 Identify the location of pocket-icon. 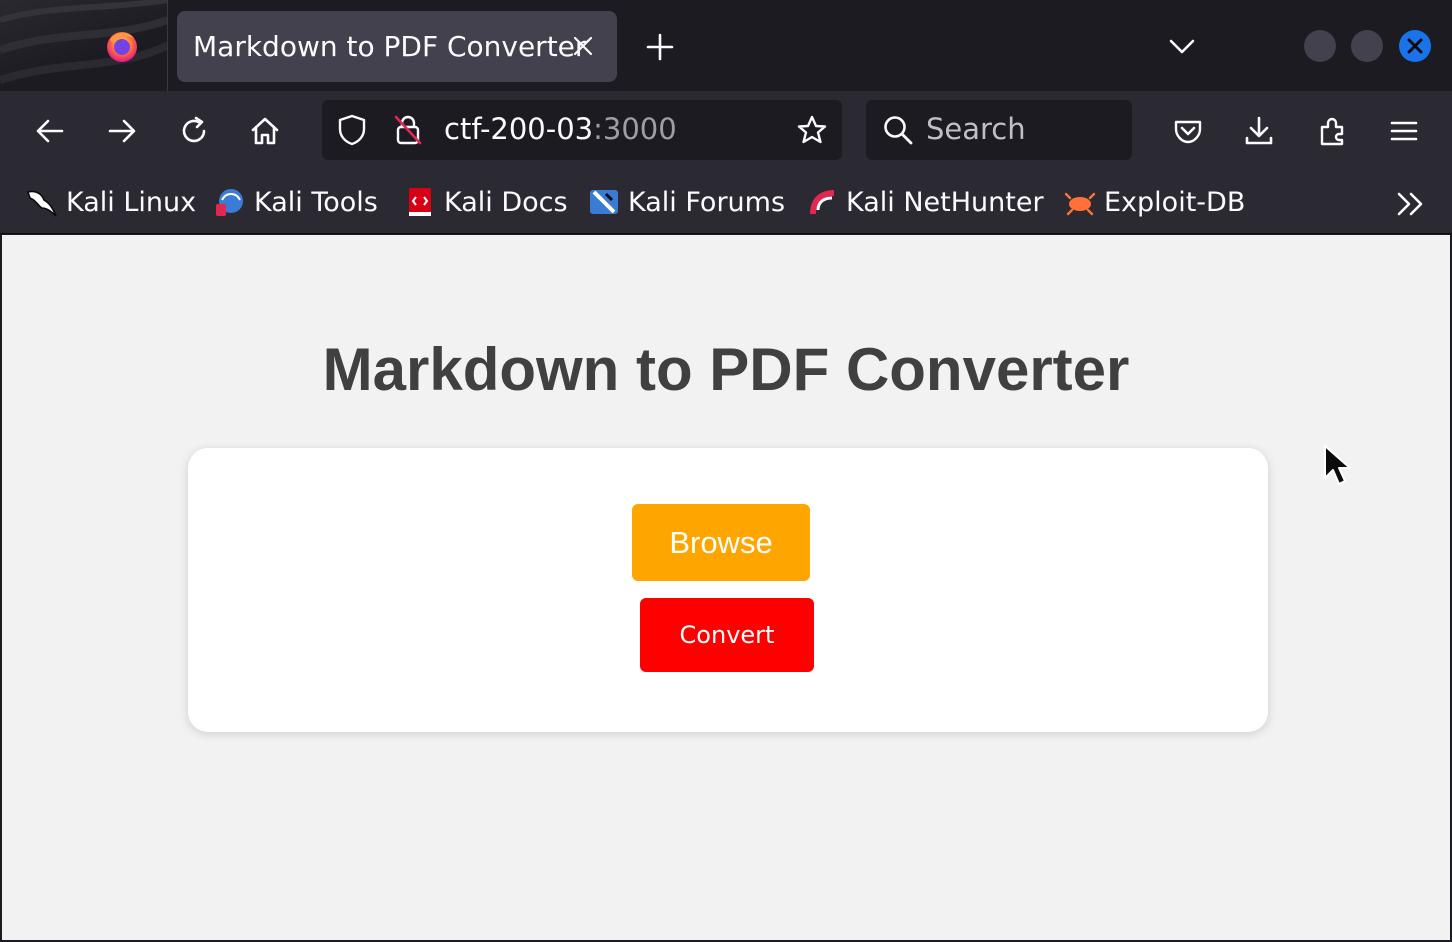
(1188, 131).